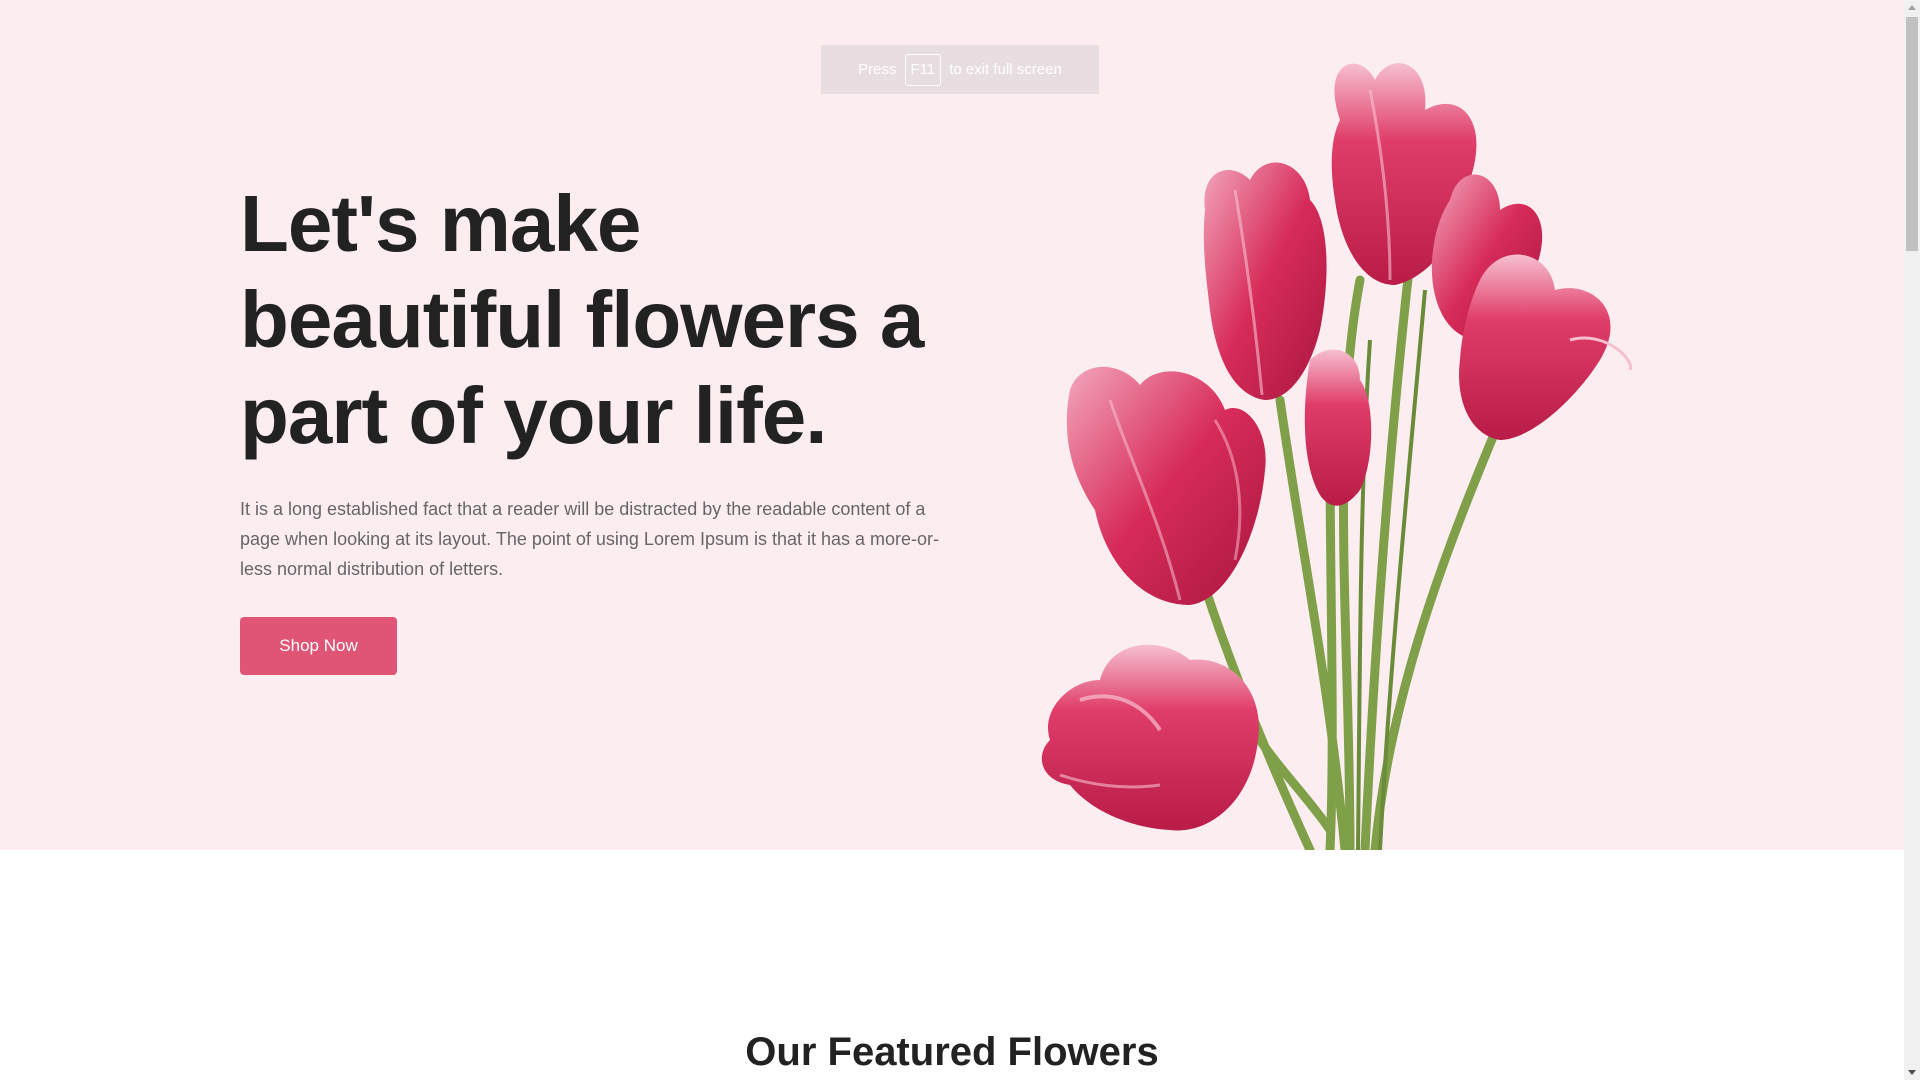 The height and width of the screenshot is (1080, 1920). I want to click on fullscreen-notice: Press F11 to exit full screen, so click(960, 69).